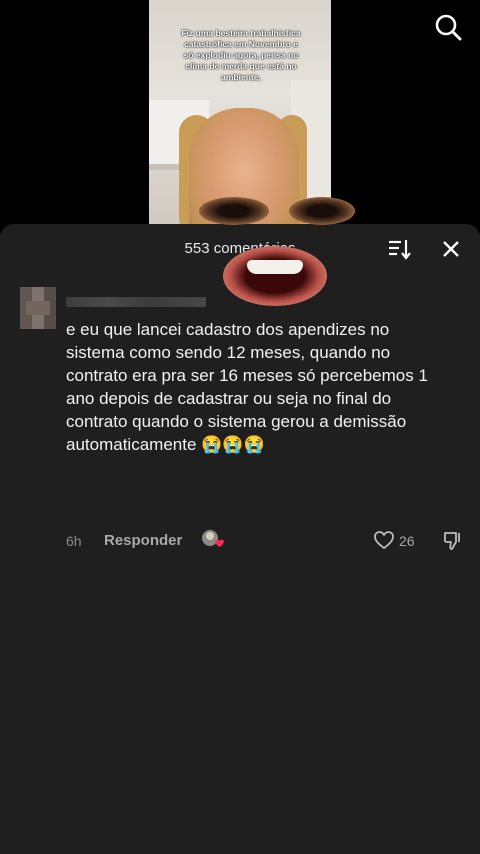  Describe the element at coordinates (136, 302) in the screenshot. I see `username-blurred` at that location.